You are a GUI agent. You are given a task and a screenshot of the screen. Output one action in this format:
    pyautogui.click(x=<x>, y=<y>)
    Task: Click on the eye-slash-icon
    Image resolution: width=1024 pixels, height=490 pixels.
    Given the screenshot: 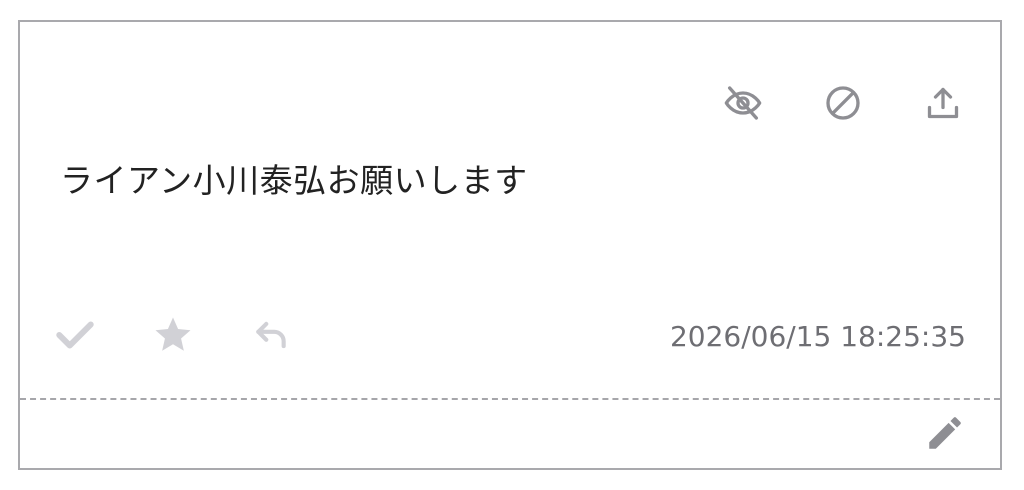 What is the action you would take?
    pyautogui.click(x=743, y=103)
    